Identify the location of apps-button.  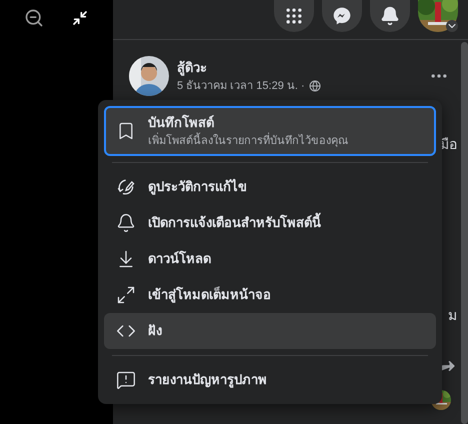
(294, 16).